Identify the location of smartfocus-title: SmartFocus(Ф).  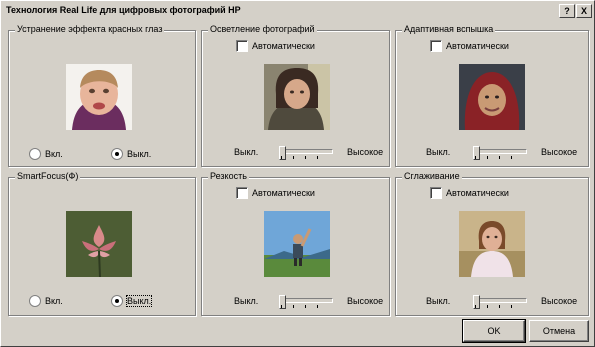
(48, 176).